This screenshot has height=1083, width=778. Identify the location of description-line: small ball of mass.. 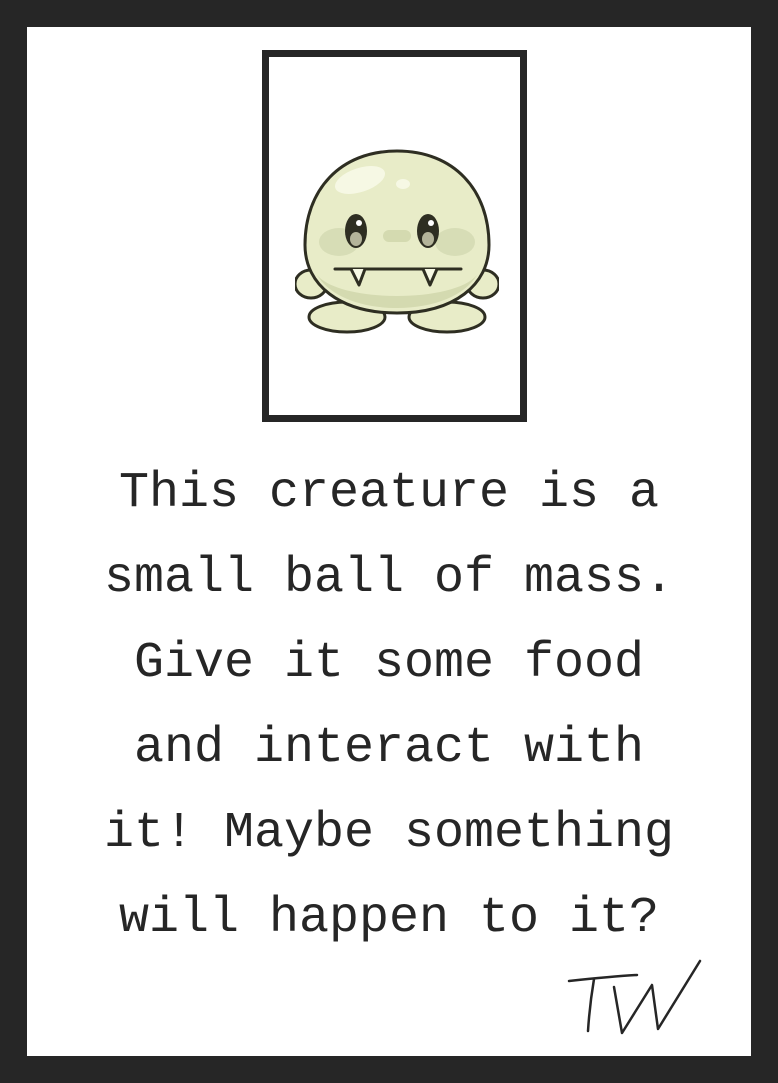
(389, 578).